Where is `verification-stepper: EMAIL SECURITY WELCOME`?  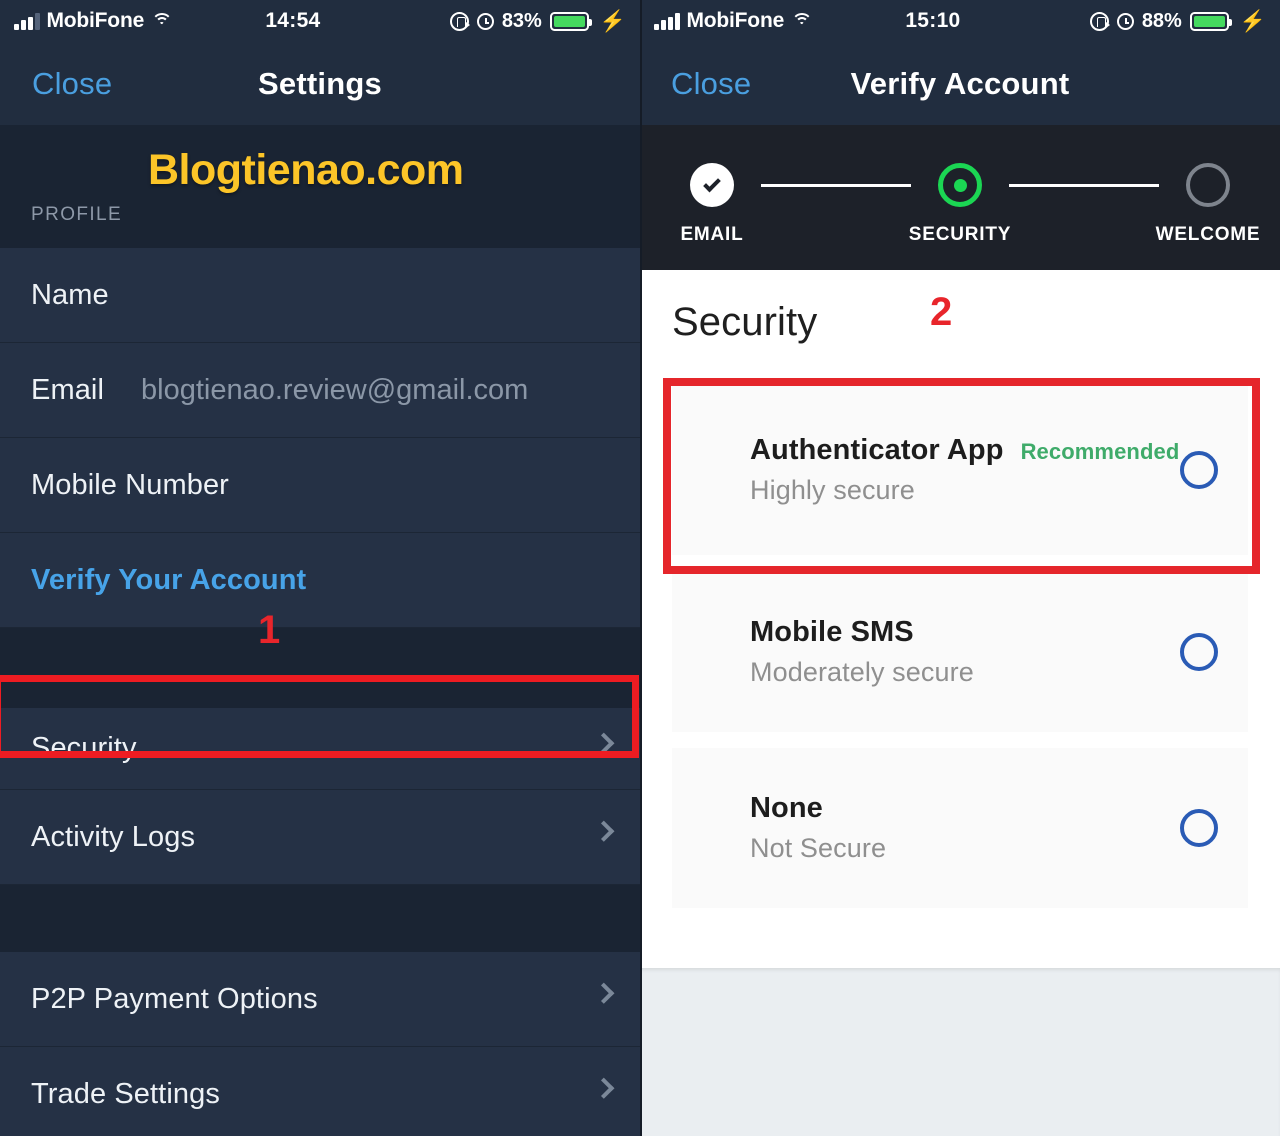 verification-stepper: EMAIL SECURITY WELCOME is located at coordinates (960, 197).